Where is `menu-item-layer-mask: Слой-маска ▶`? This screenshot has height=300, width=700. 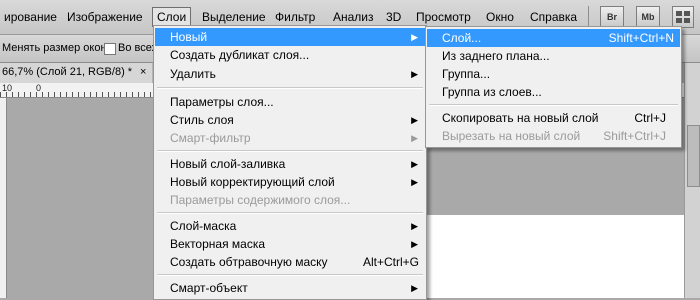
menu-item-layer-mask: Слой-маска ▶ is located at coordinates (290, 226).